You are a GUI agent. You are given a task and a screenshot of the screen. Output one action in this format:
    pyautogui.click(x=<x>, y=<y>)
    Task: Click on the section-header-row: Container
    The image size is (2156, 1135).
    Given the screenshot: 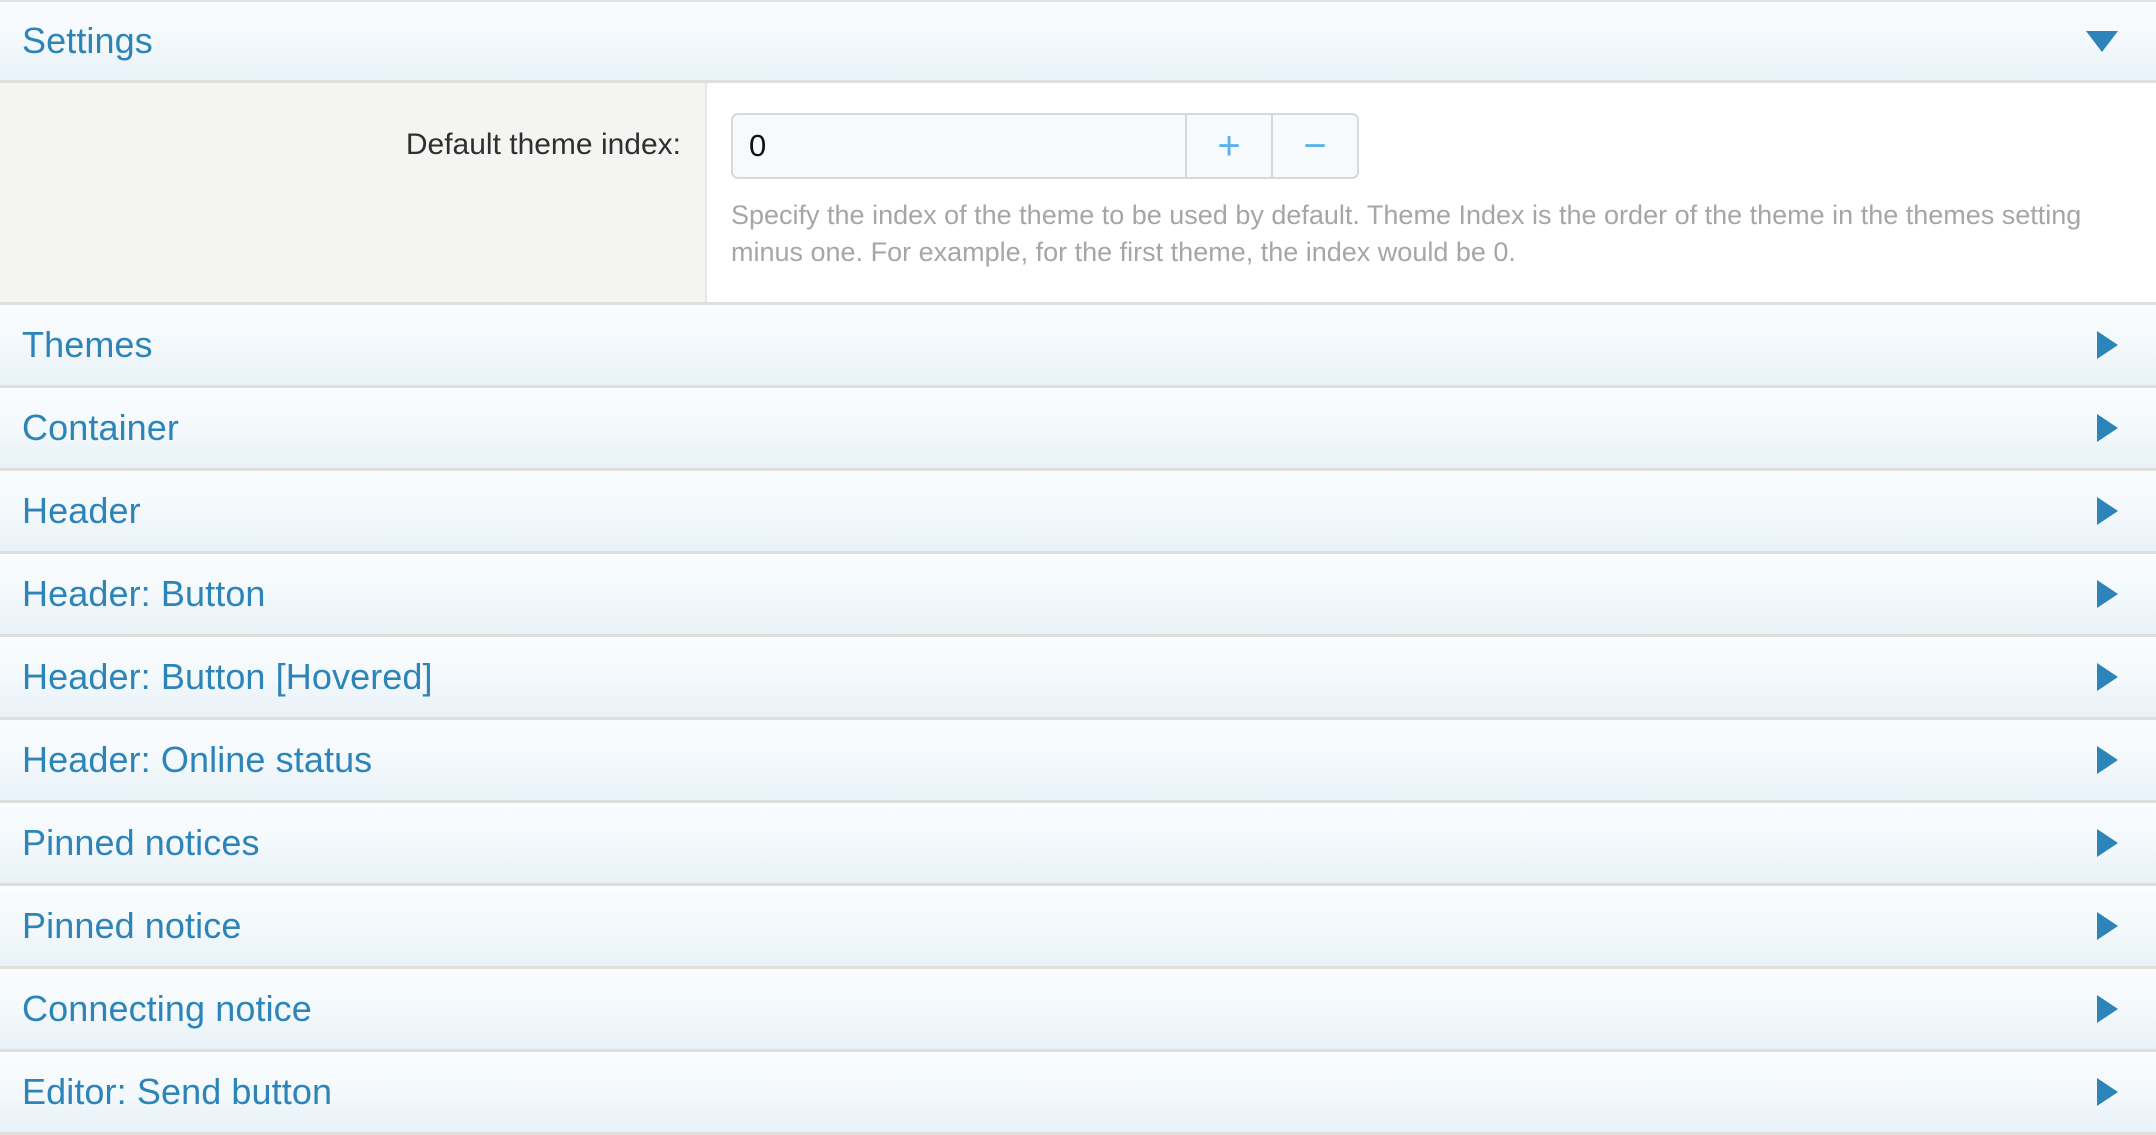 What is the action you would take?
    pyautogui.click(x=1078, y=429)
    